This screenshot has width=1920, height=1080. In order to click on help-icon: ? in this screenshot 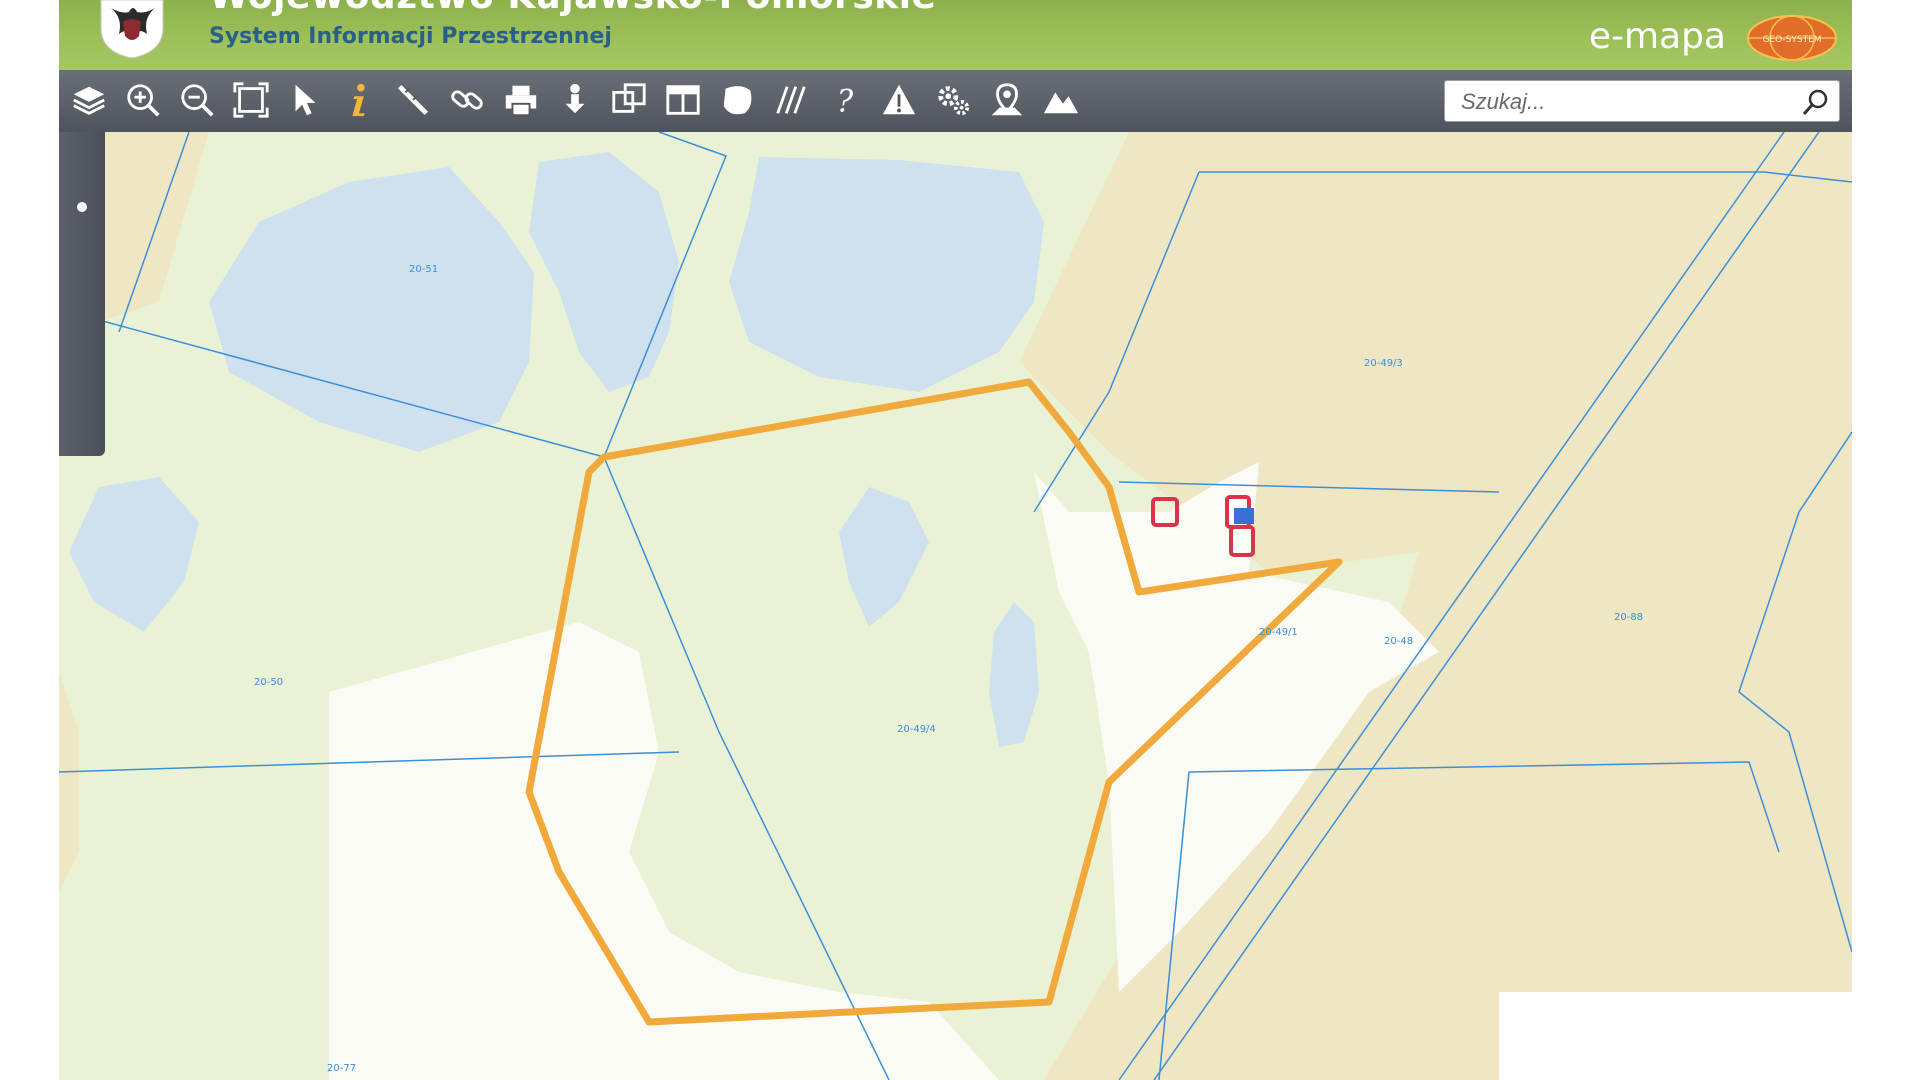, I will do `click(845, 101)`.